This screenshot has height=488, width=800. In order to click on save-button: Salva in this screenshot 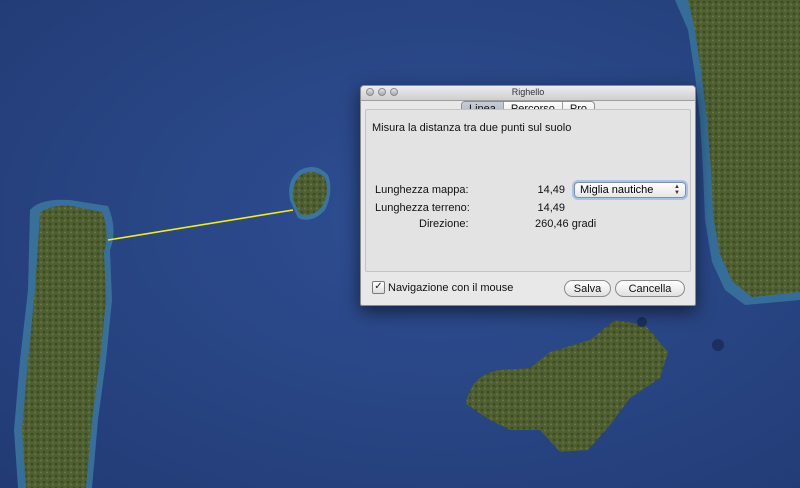, I will do `click(587, 288)`.